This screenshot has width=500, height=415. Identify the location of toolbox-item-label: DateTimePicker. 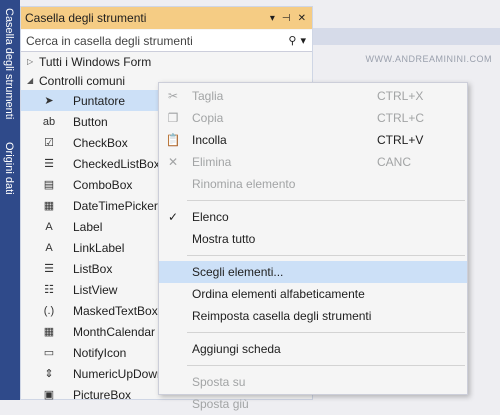
(115, 205).